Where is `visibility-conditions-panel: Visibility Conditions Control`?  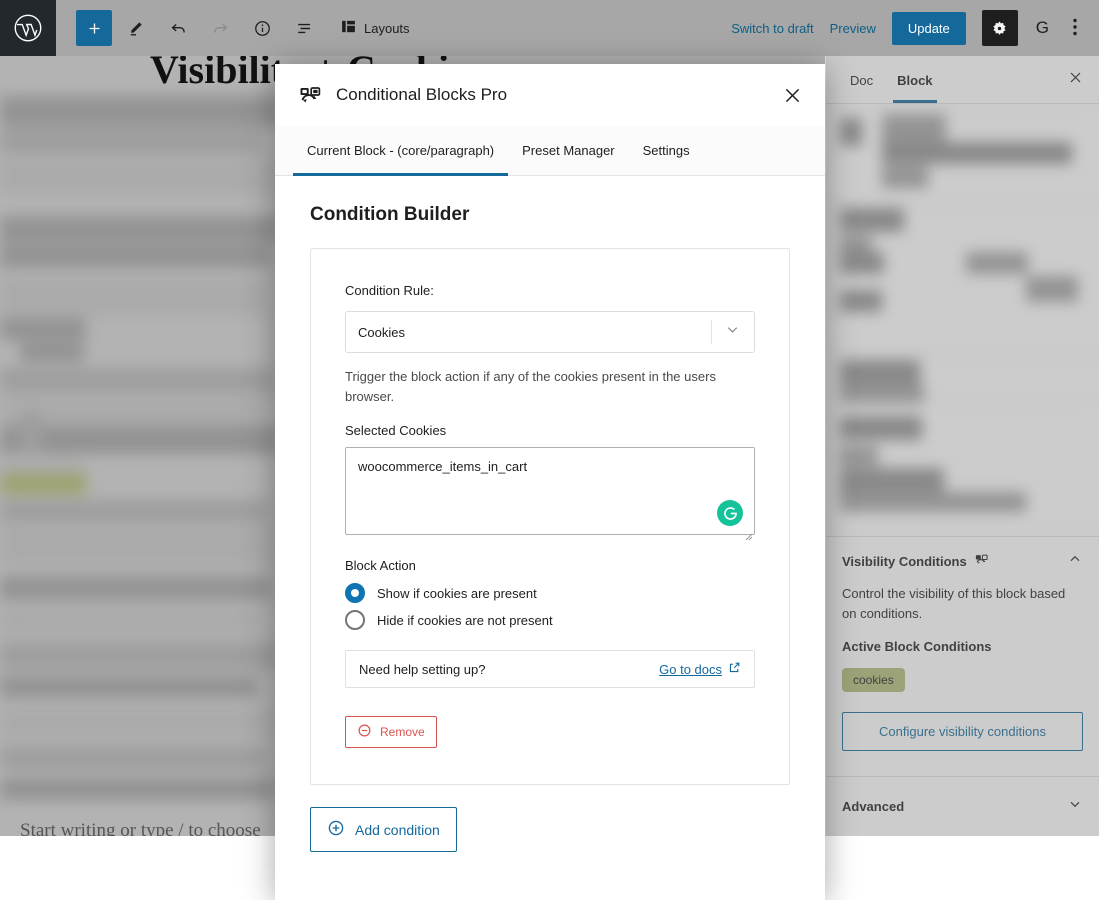 visibility-conditions-panel: Visibility Conditions Control is located at coordinates (962, 646).